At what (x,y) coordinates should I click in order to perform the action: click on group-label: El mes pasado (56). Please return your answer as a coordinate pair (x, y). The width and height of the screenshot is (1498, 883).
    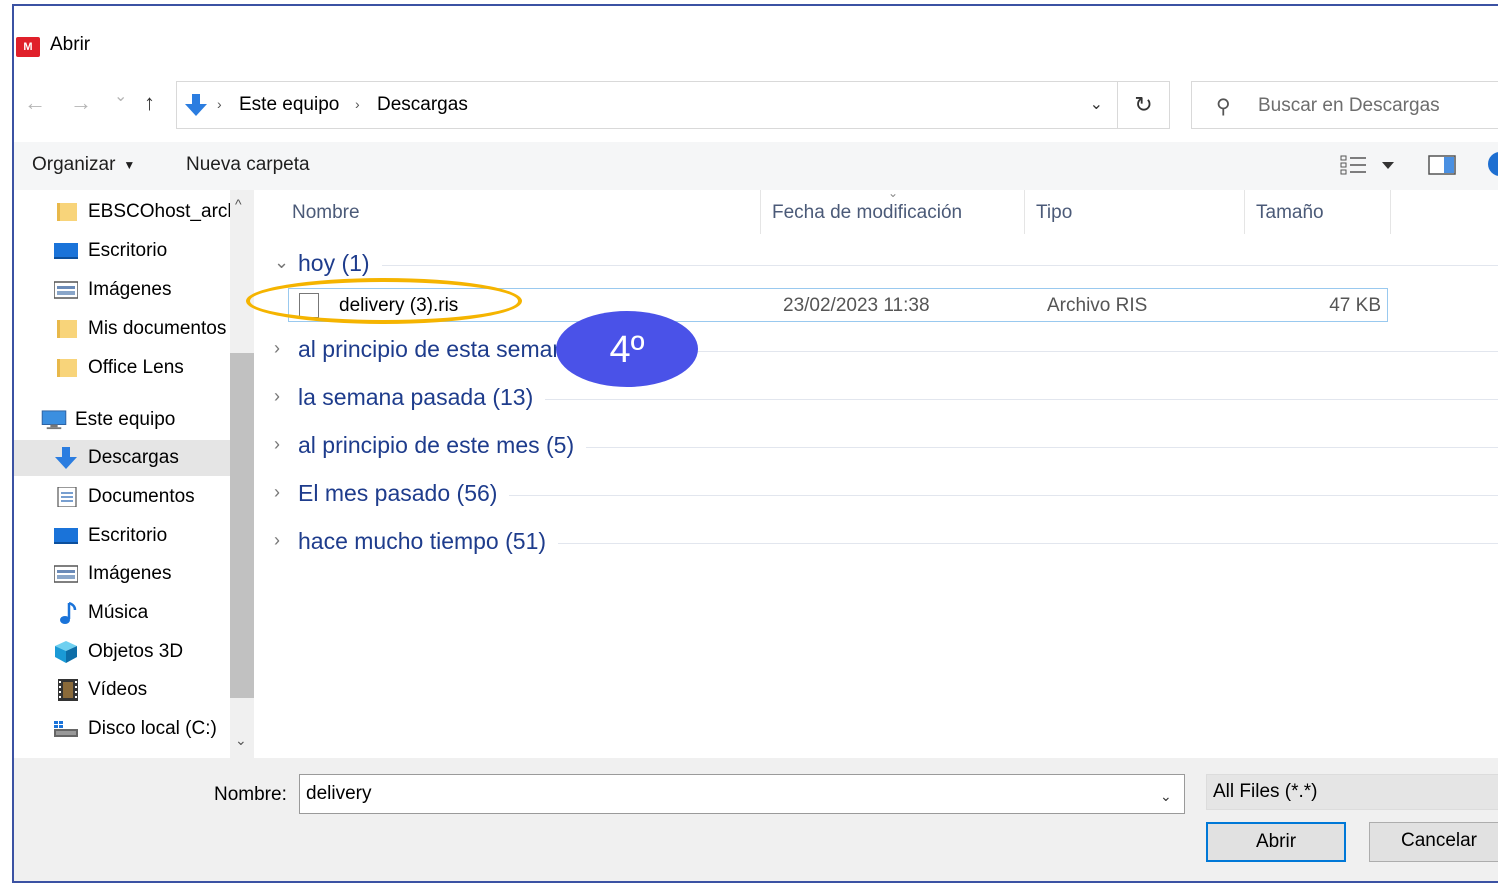
    Looking at the image, I should click on (404, 493).